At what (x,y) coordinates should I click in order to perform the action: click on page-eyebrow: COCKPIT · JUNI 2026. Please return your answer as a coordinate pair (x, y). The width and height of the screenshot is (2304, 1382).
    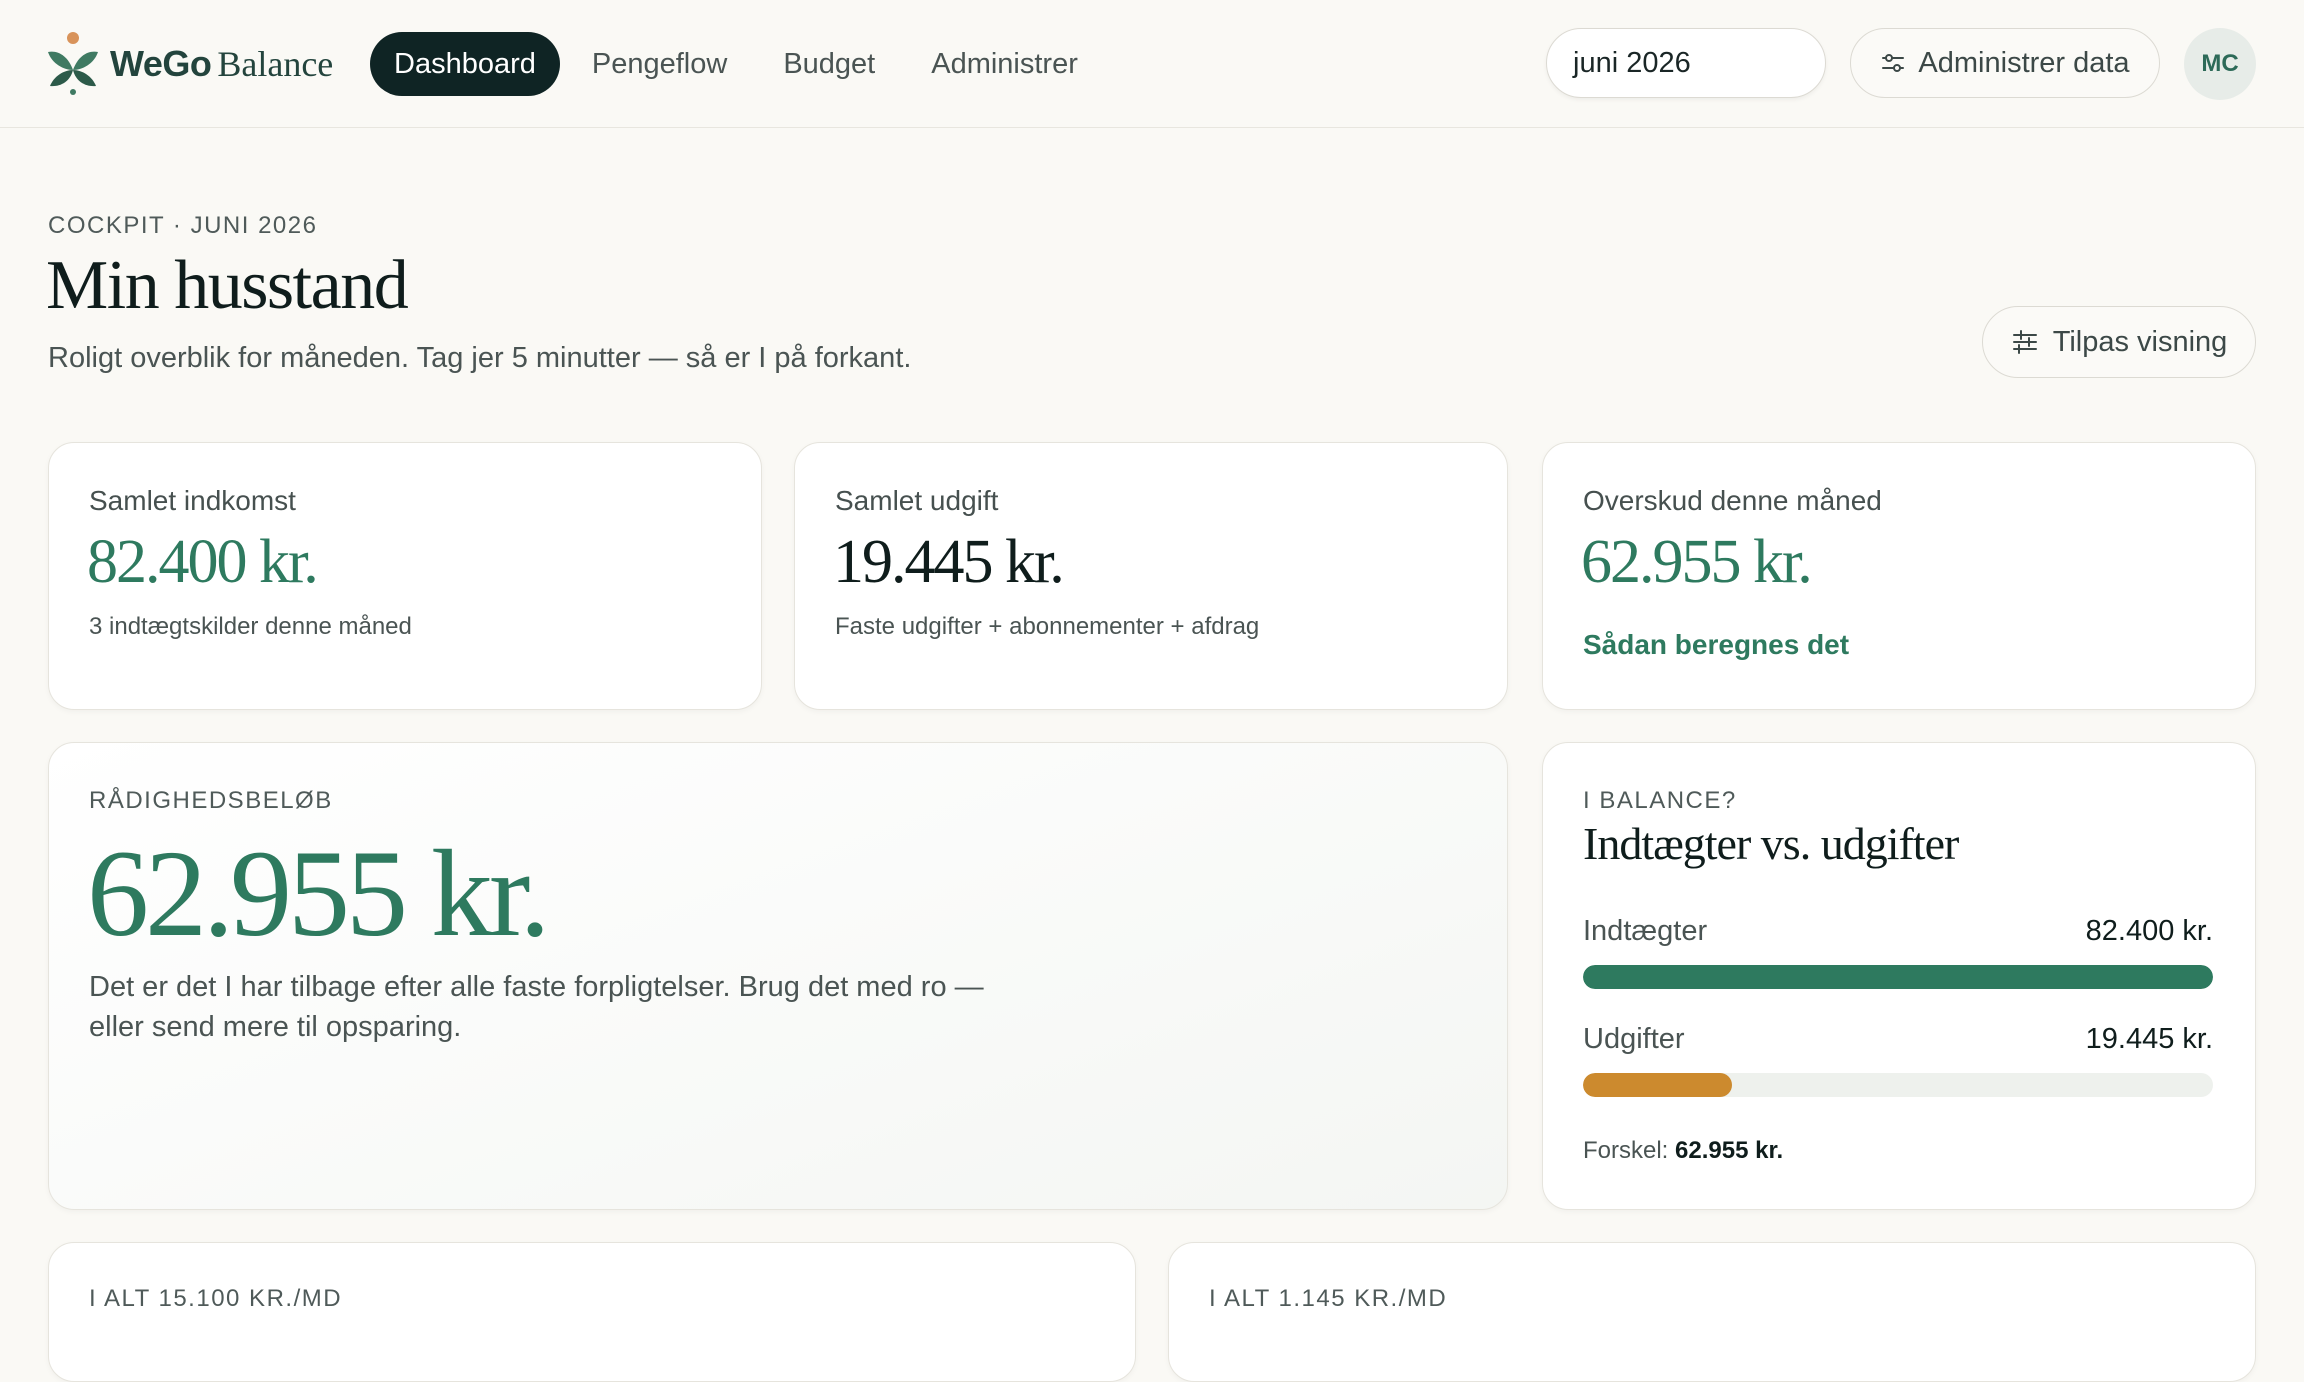
    Looking at the image, I should click on (183, 225).